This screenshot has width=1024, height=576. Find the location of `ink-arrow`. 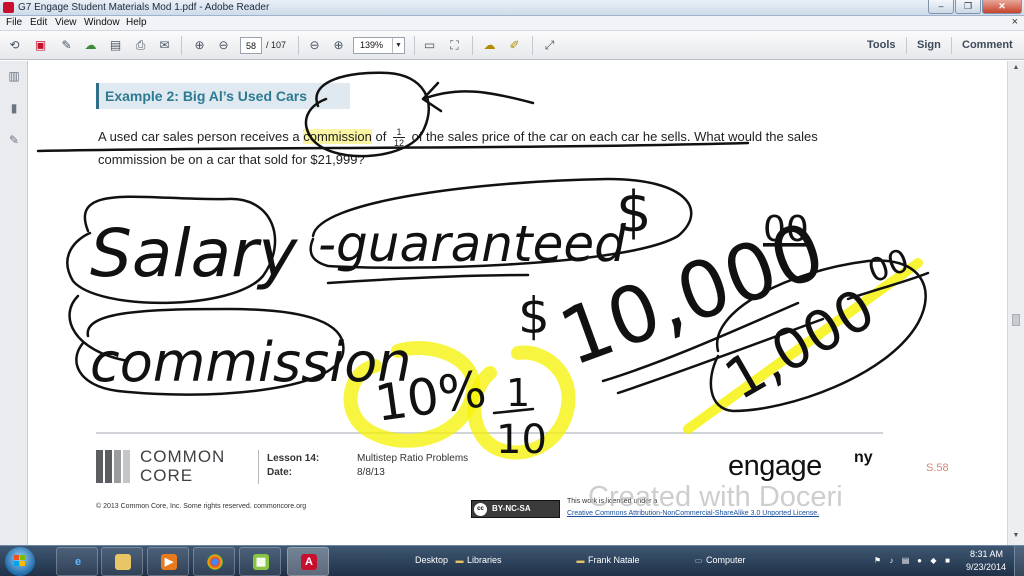

ink-arrow is located at coordinates (478, 97).